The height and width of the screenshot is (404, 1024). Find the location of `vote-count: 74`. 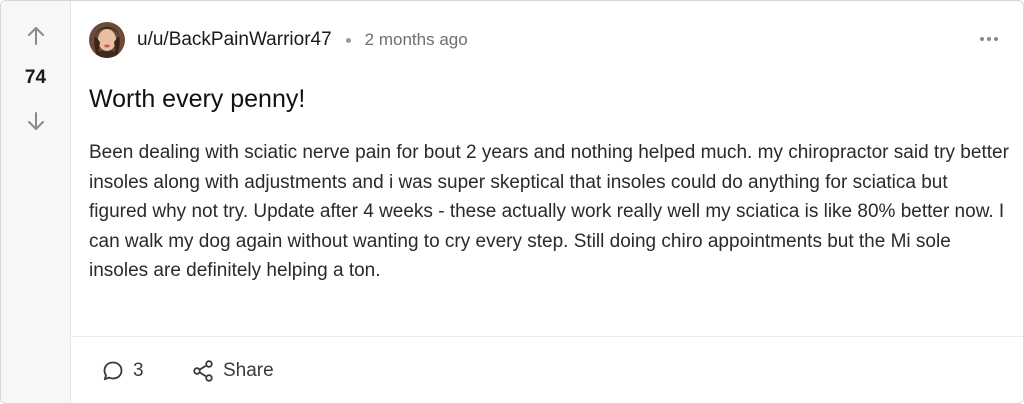

vote-count: 74 is located at coordinates (35, 77).